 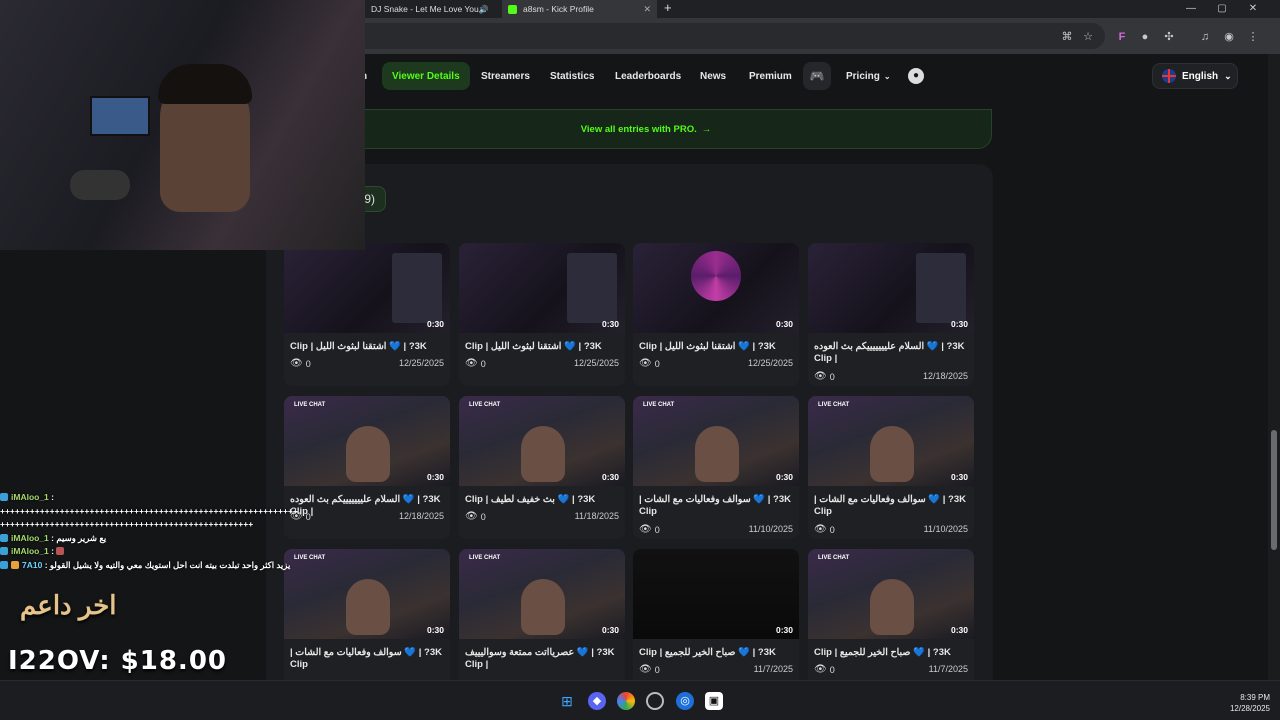 What do you see at coordinates (505, 76) in the screenshot?
I see `nav-item-streamers: Streamers` at bounding box center [505, 76].